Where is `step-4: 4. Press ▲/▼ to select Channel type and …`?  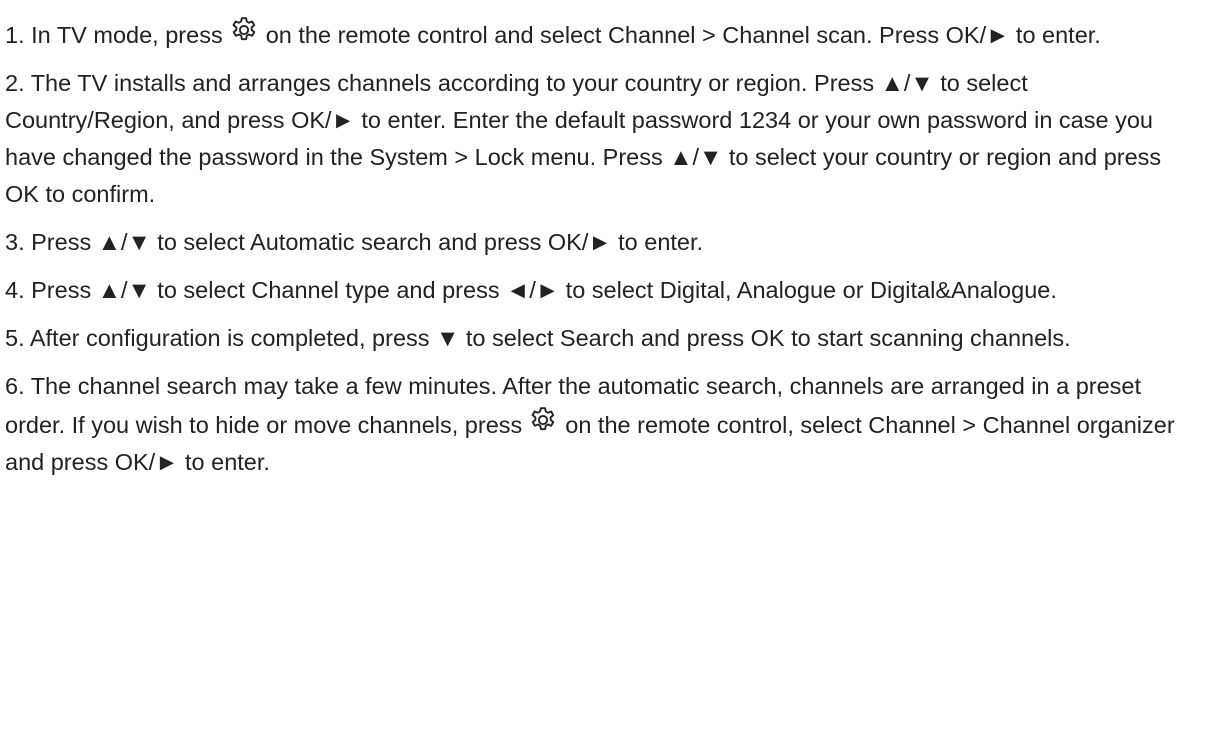
step-4: 4. Press ▲/▼ to select Channel type and … is located at coordinates (531, 290).